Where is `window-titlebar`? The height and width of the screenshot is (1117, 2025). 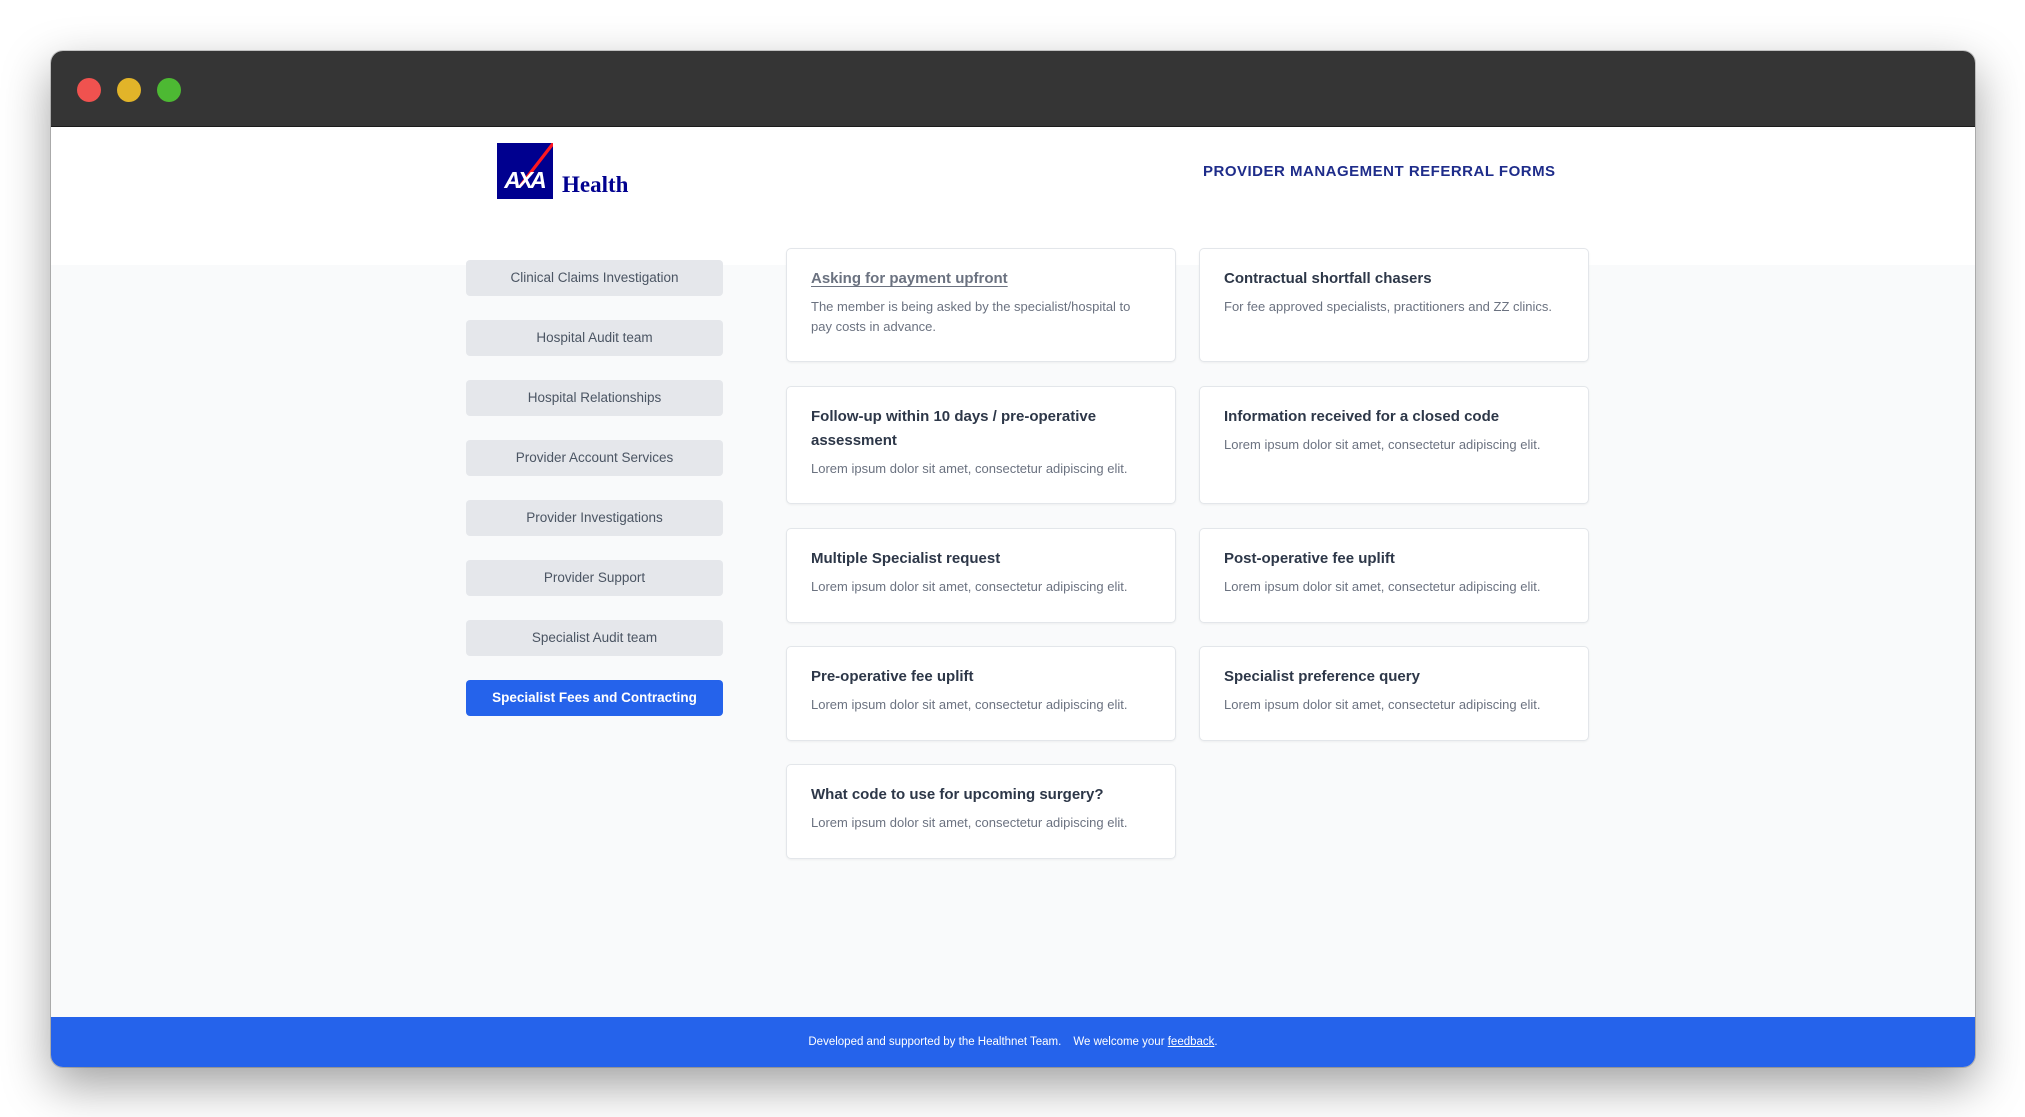 window-titlebar is located at coordinates (1013, 89).